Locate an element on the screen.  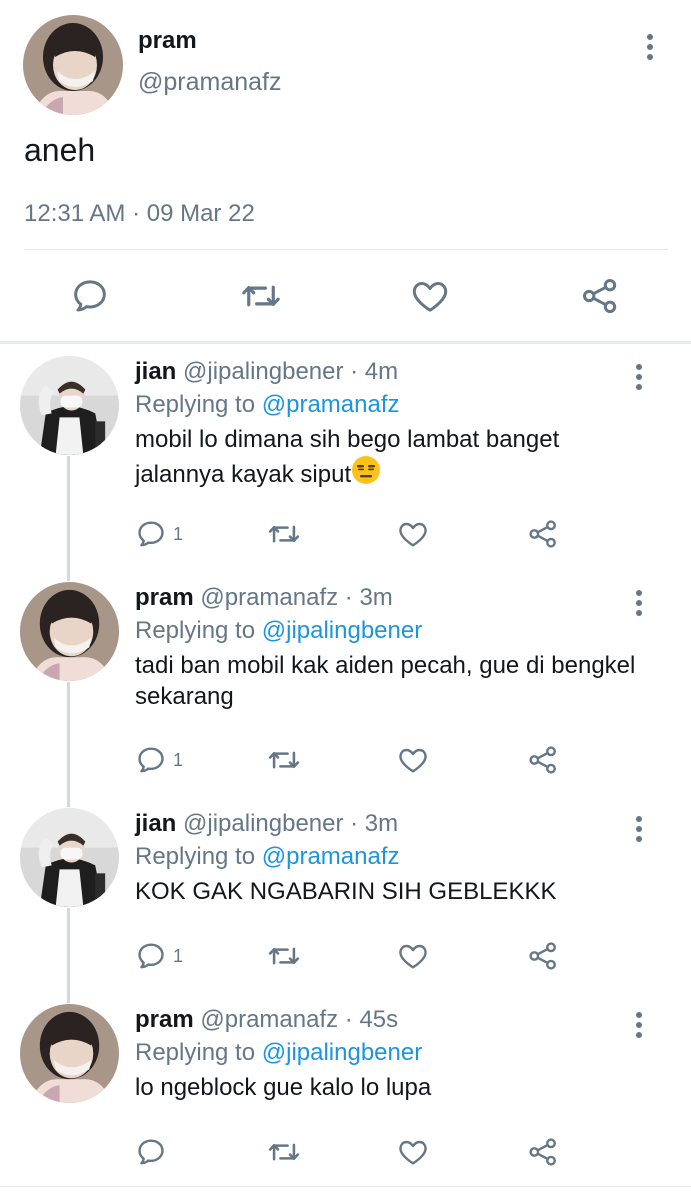
reply-text: KOK GAK NGABARIN SIH GEBLEKKK is located at coordinates (346, 891).